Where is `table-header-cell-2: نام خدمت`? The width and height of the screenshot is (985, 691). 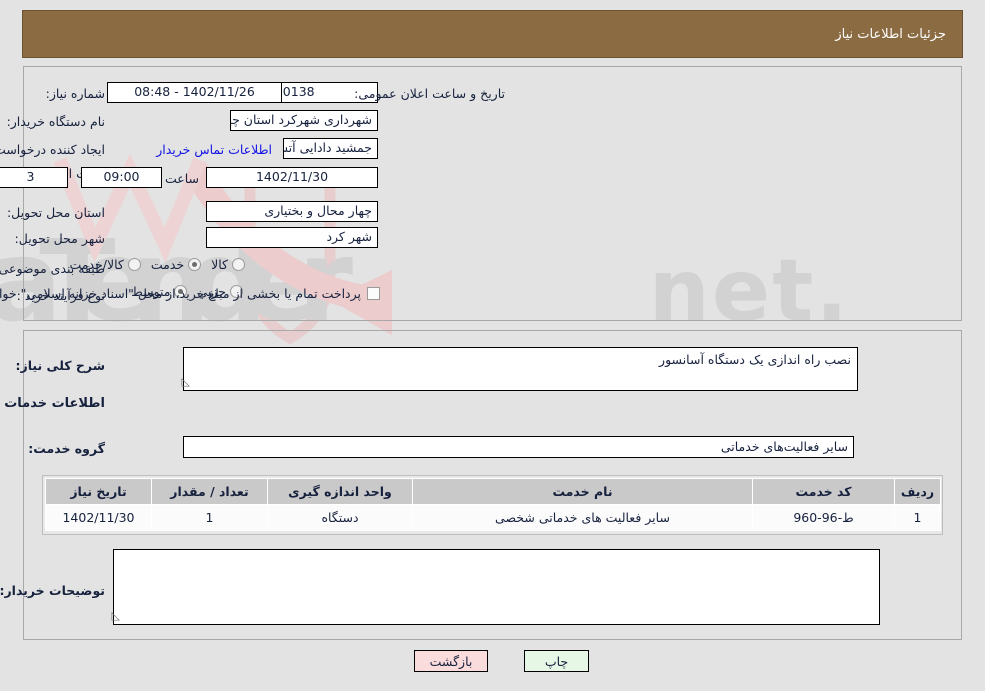
table-header-cell-2: نام خدمت is located at coordinates (582, 491).